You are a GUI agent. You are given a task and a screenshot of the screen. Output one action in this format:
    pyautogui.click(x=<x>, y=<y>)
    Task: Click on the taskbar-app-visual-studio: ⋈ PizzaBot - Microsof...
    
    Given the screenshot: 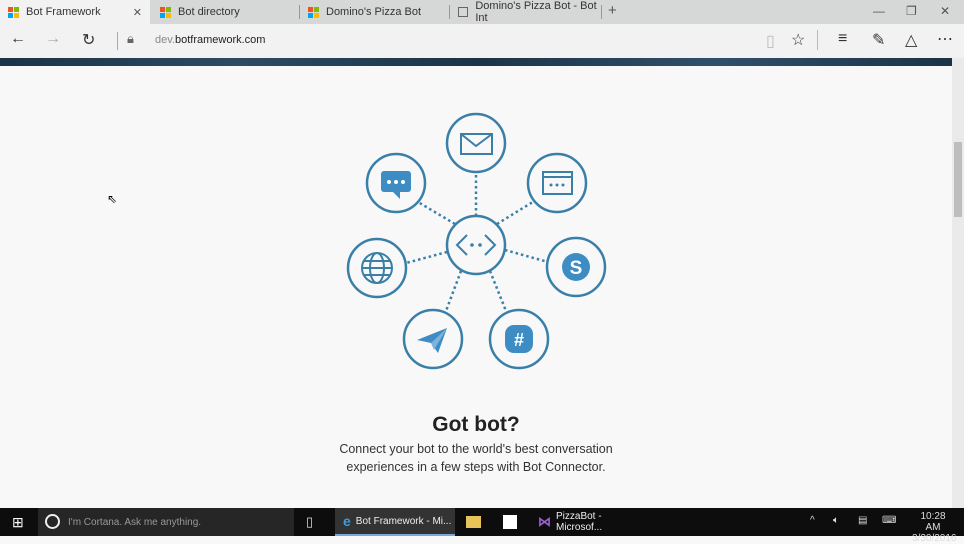 What is the action you would take?
    pyautogui.click(x=590, y=522)
    